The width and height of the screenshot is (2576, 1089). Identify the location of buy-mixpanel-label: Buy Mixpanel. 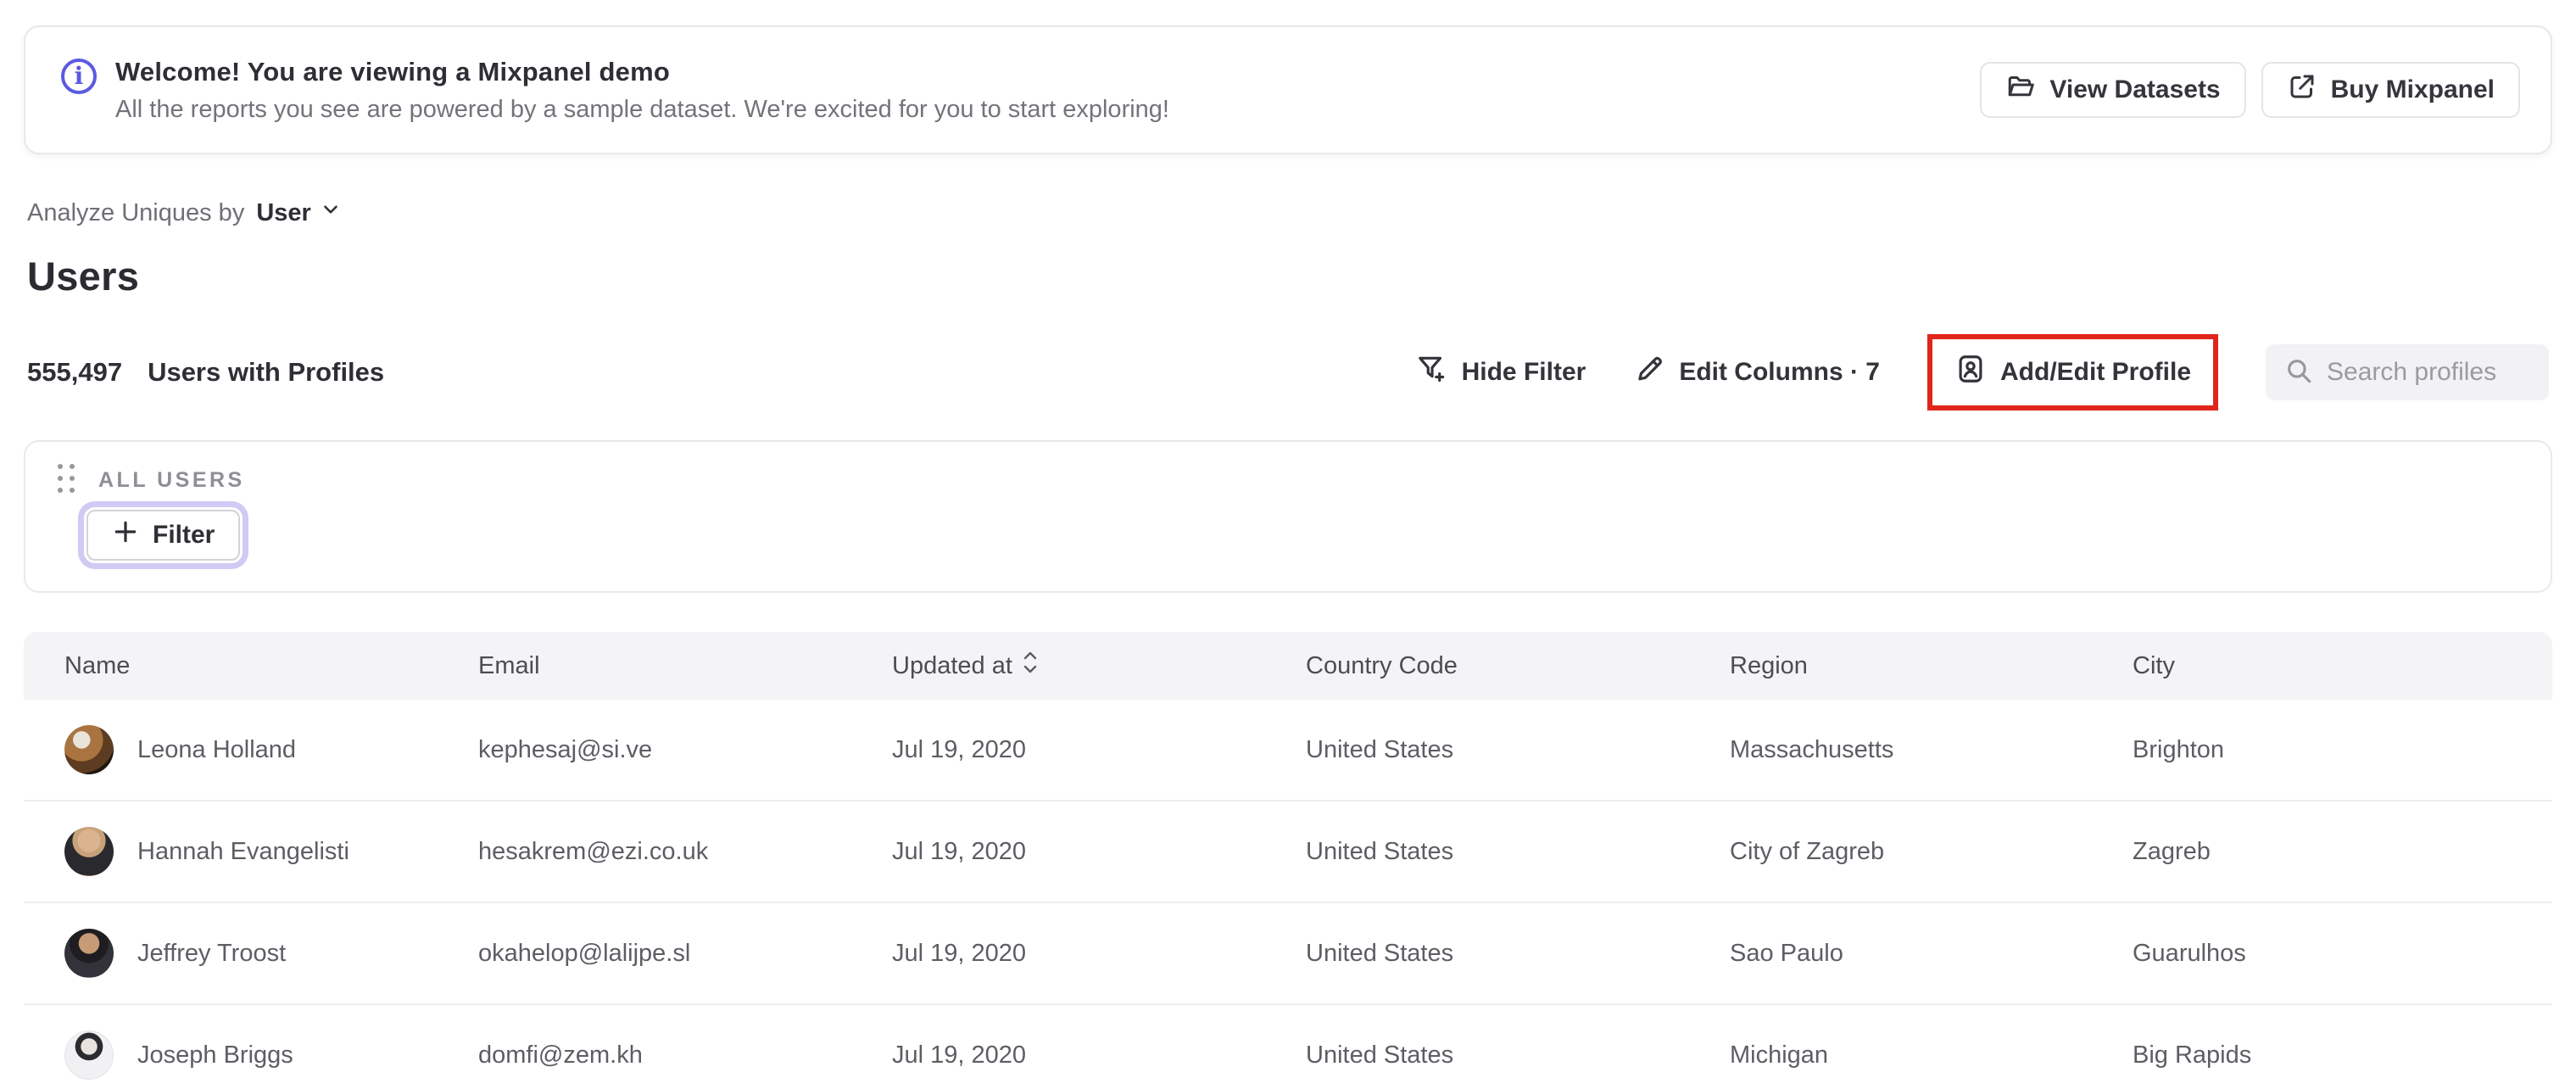
(2412, 89).